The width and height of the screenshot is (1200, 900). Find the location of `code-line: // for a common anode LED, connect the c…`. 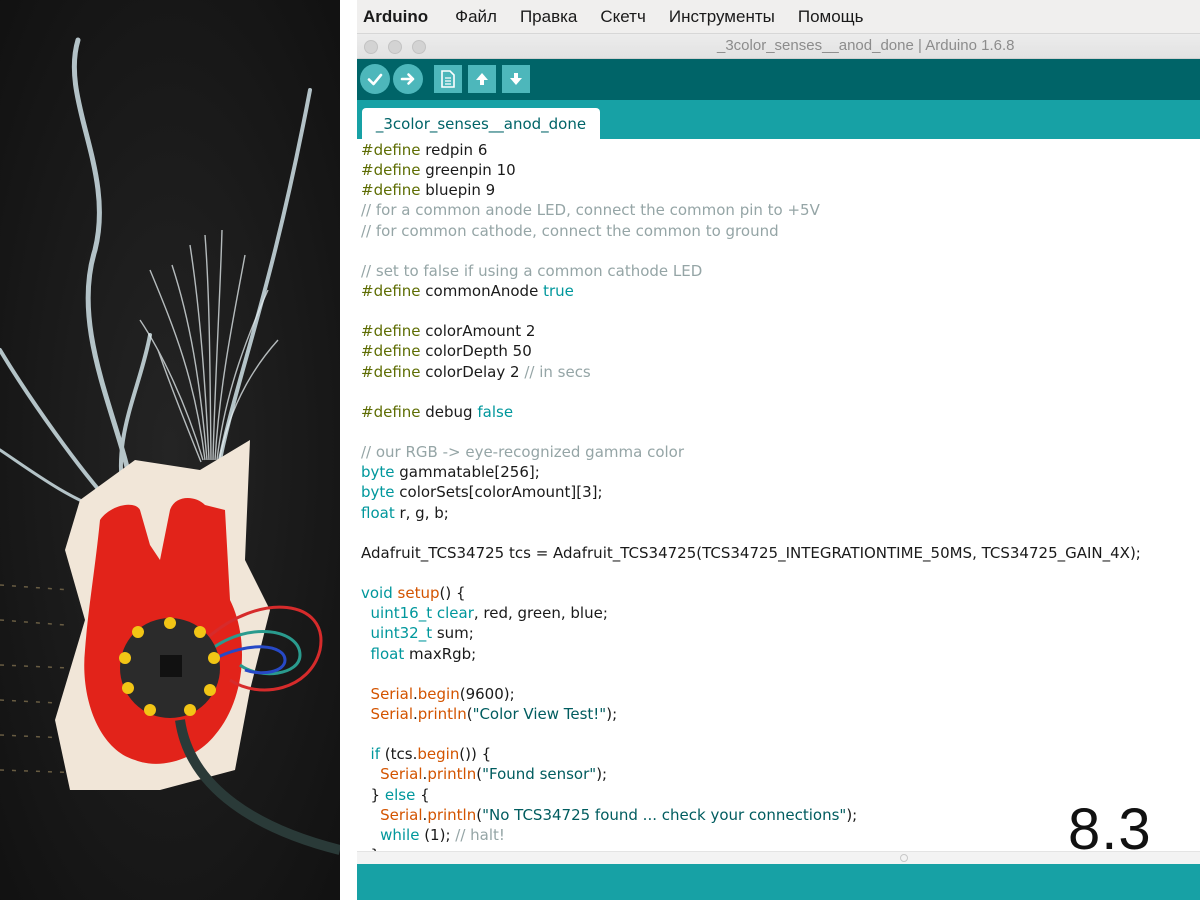

code-line: // for a common anode LED, connect the c… is located at coordinates (590, 210).